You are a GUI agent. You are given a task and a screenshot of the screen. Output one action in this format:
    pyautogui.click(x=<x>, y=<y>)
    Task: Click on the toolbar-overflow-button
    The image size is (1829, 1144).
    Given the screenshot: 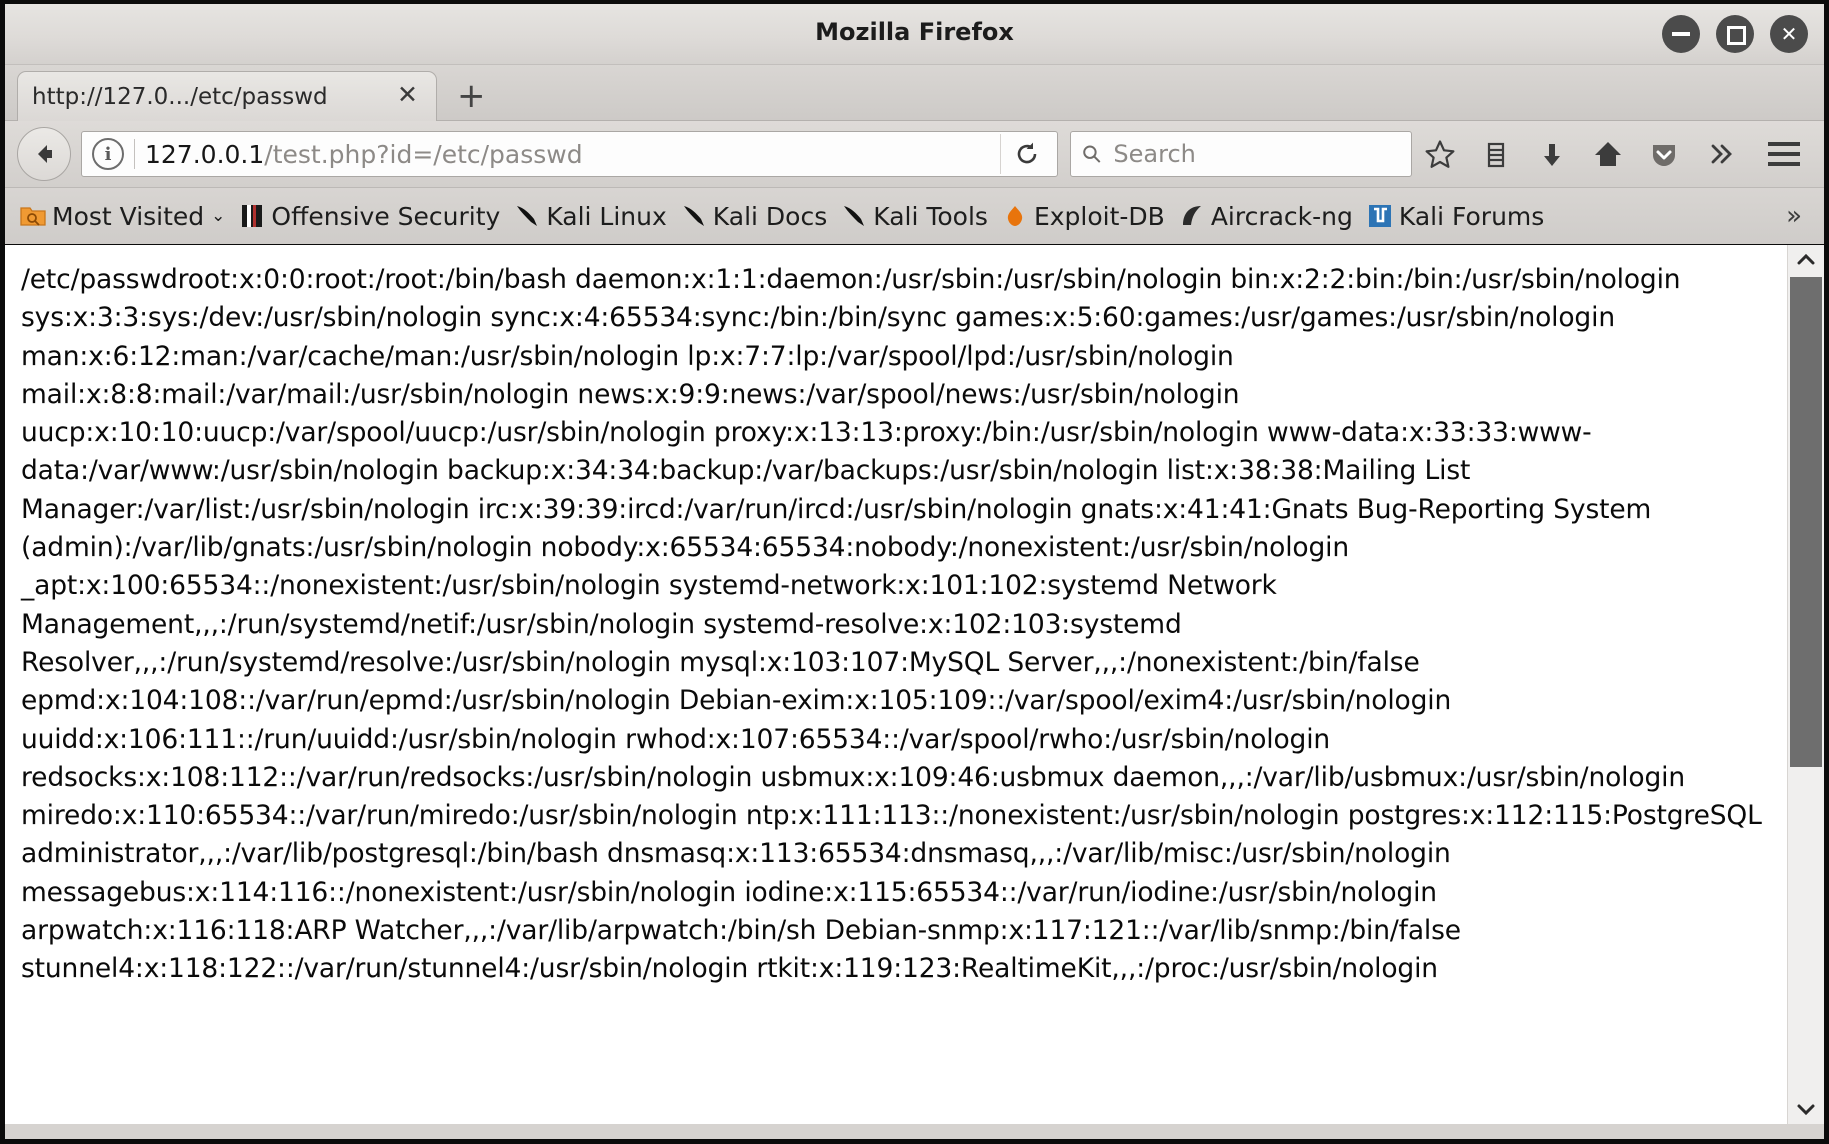 What is the action you would take?
    pyautogui.click(x=1720, y=154)
    